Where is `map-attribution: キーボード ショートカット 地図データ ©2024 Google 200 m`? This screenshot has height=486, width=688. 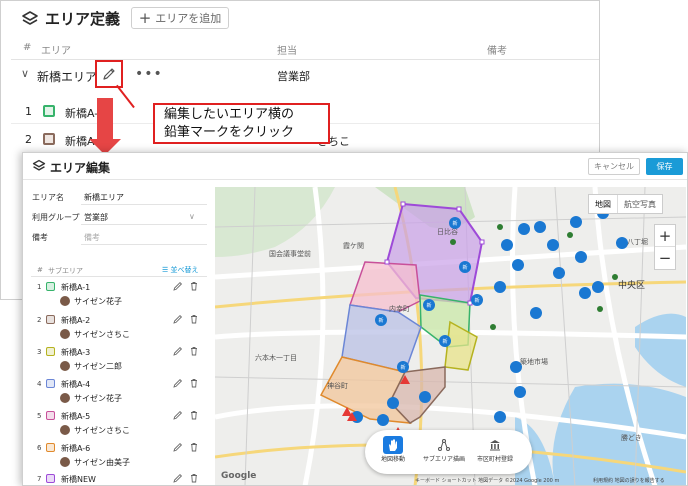 map-attribution: キーボード ショートカット 地図データ ©2024 Google 200 m is located at coordinates (487, 480).